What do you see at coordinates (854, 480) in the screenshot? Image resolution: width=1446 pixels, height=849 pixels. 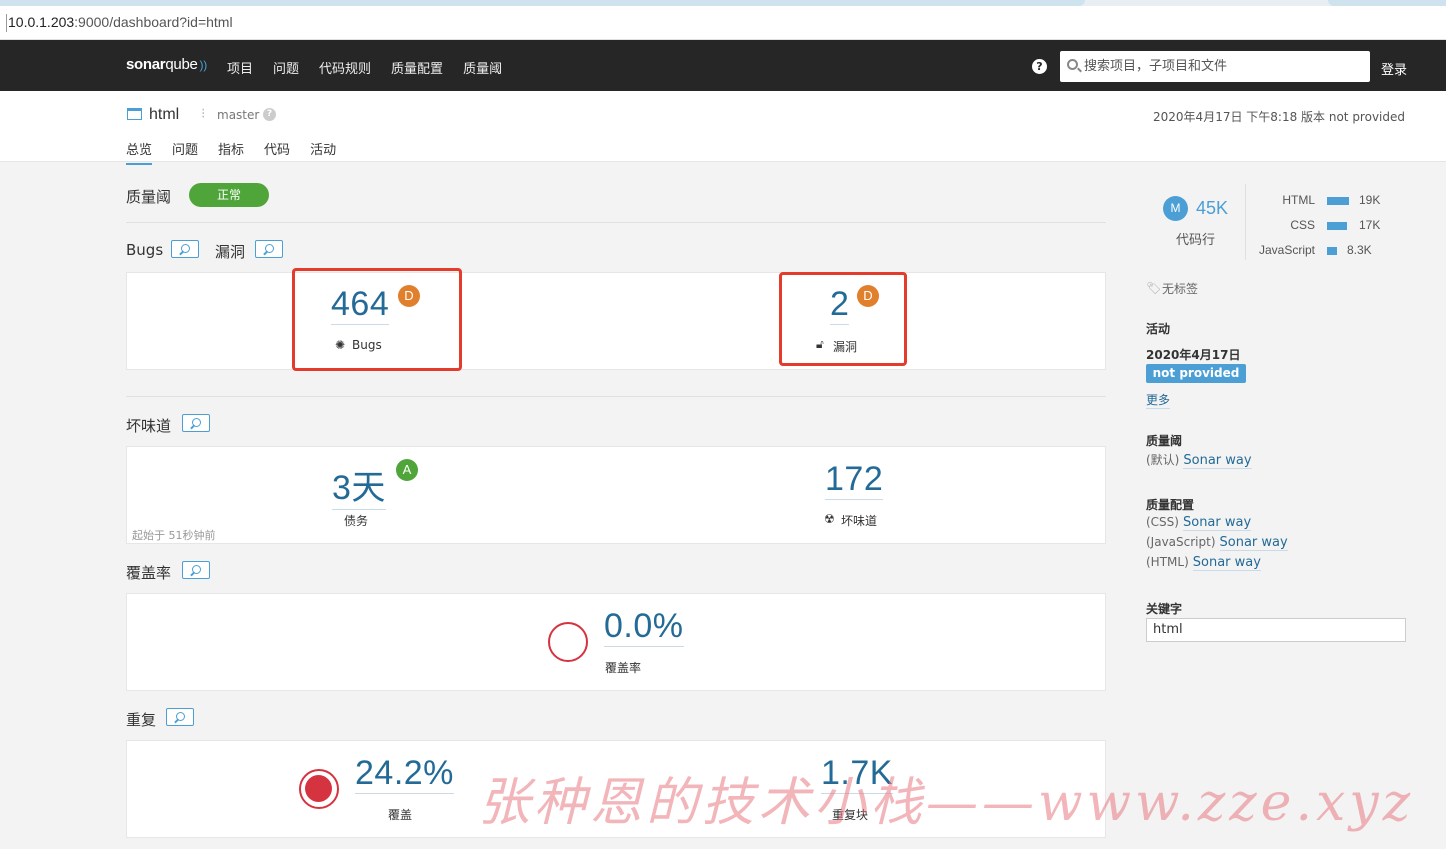 I see `code-smells-value: 172` at bounding box center [854, 480].